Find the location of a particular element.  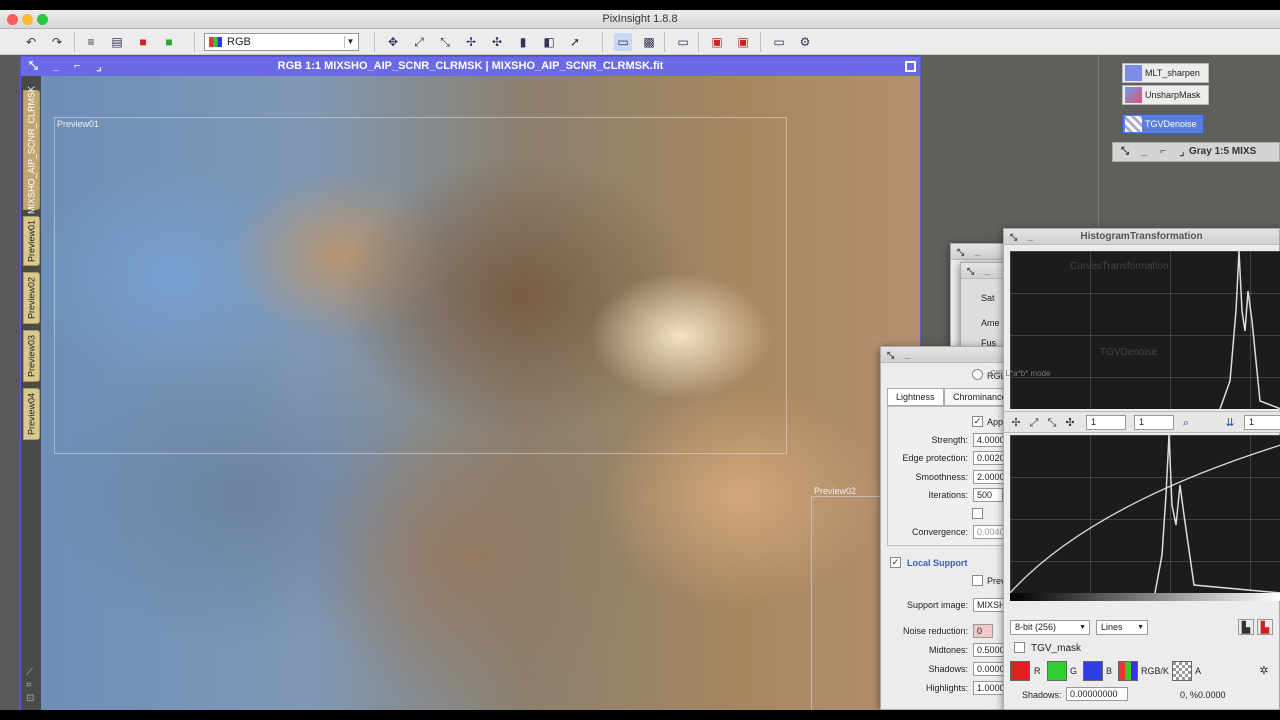

preview02-label: Preview02 is located at coordinates (835, 491).